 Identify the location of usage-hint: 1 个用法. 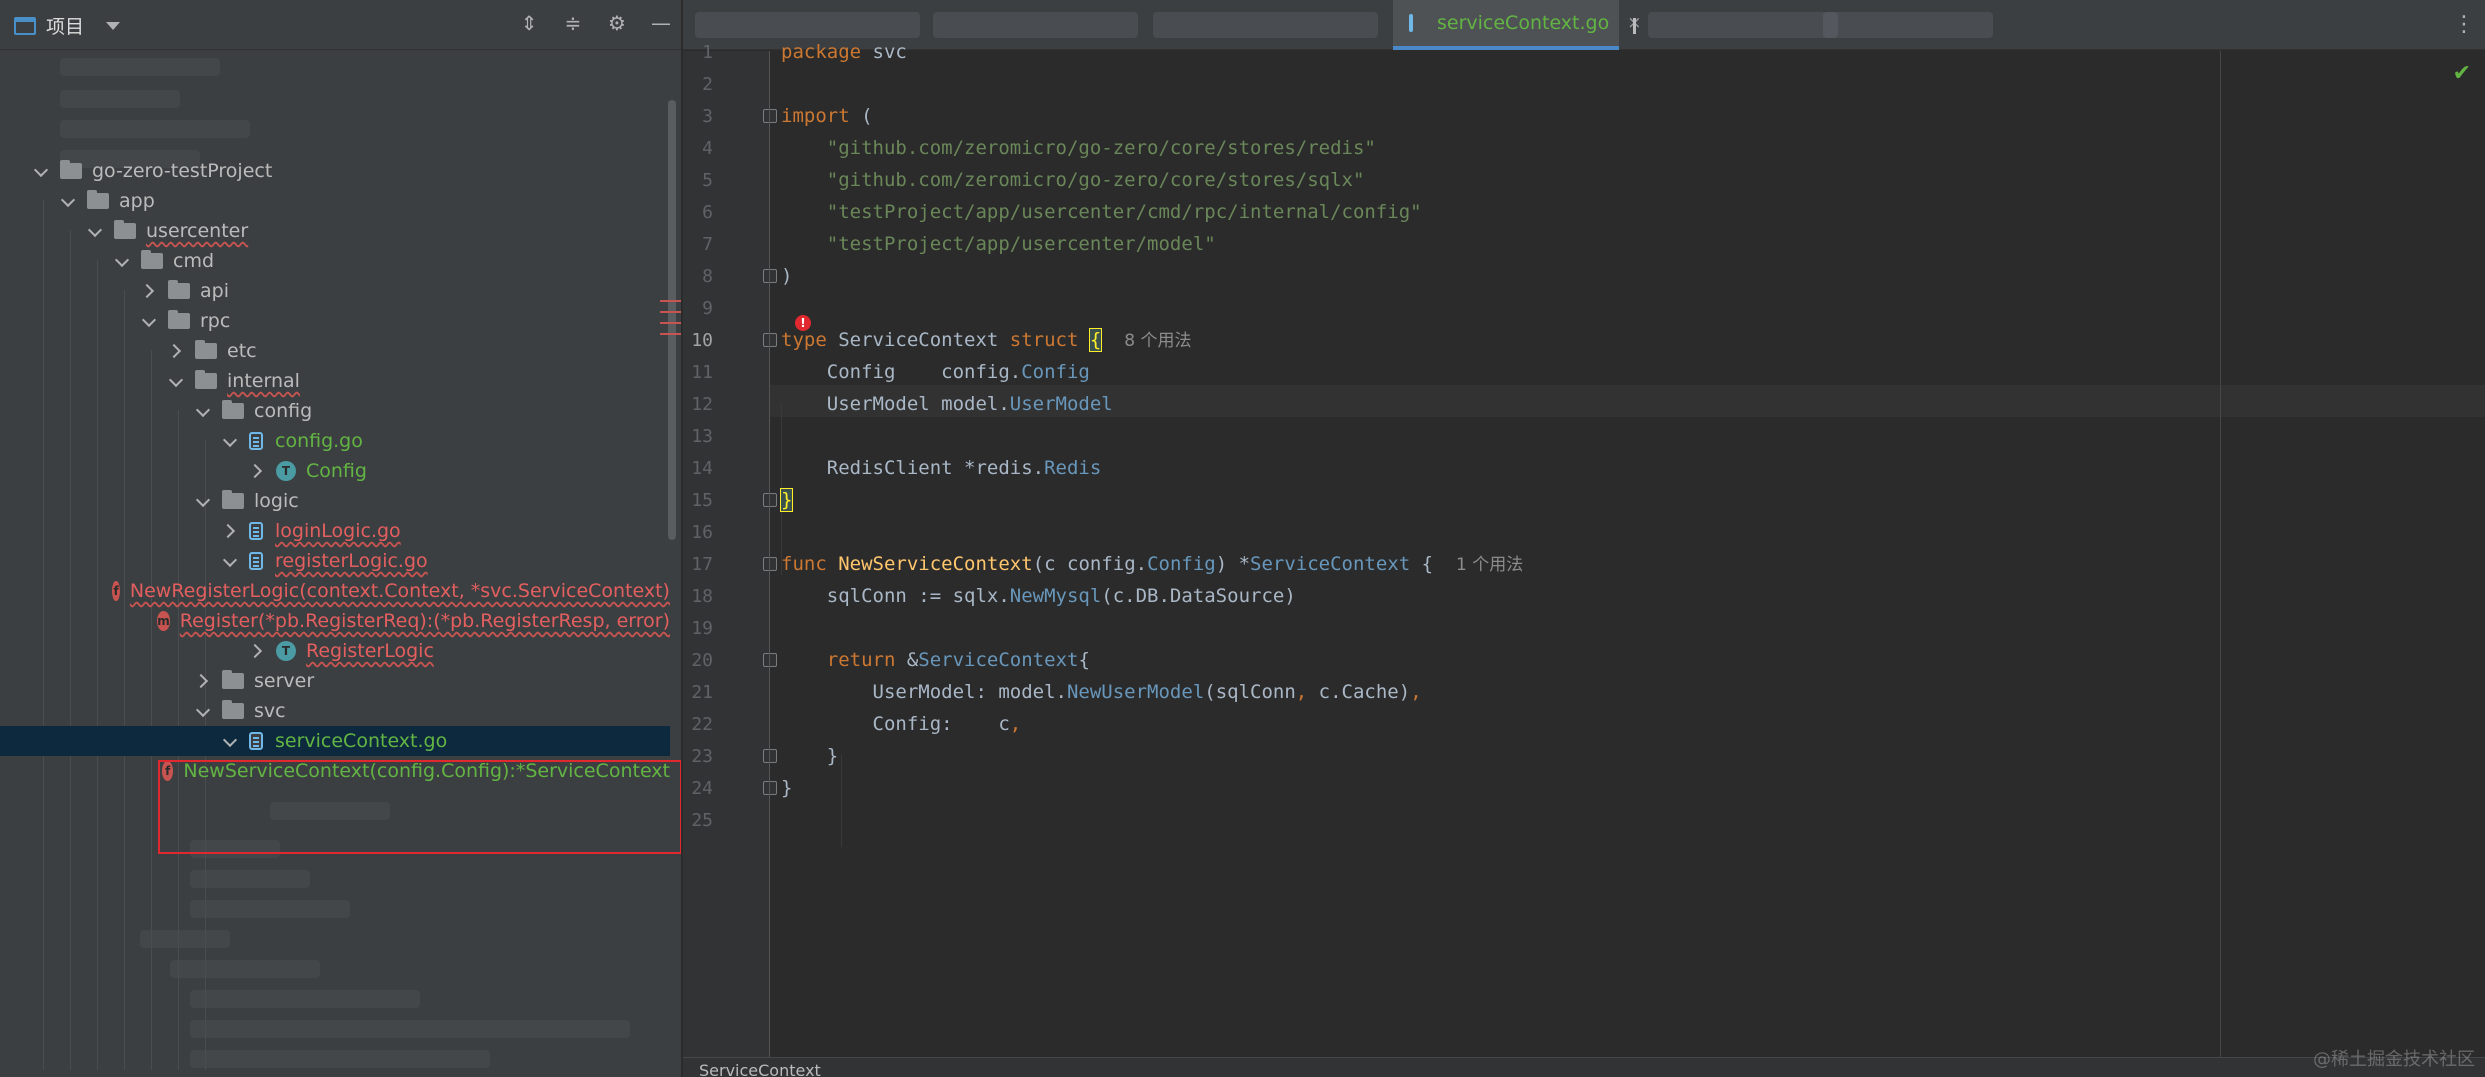
(1489, 565).